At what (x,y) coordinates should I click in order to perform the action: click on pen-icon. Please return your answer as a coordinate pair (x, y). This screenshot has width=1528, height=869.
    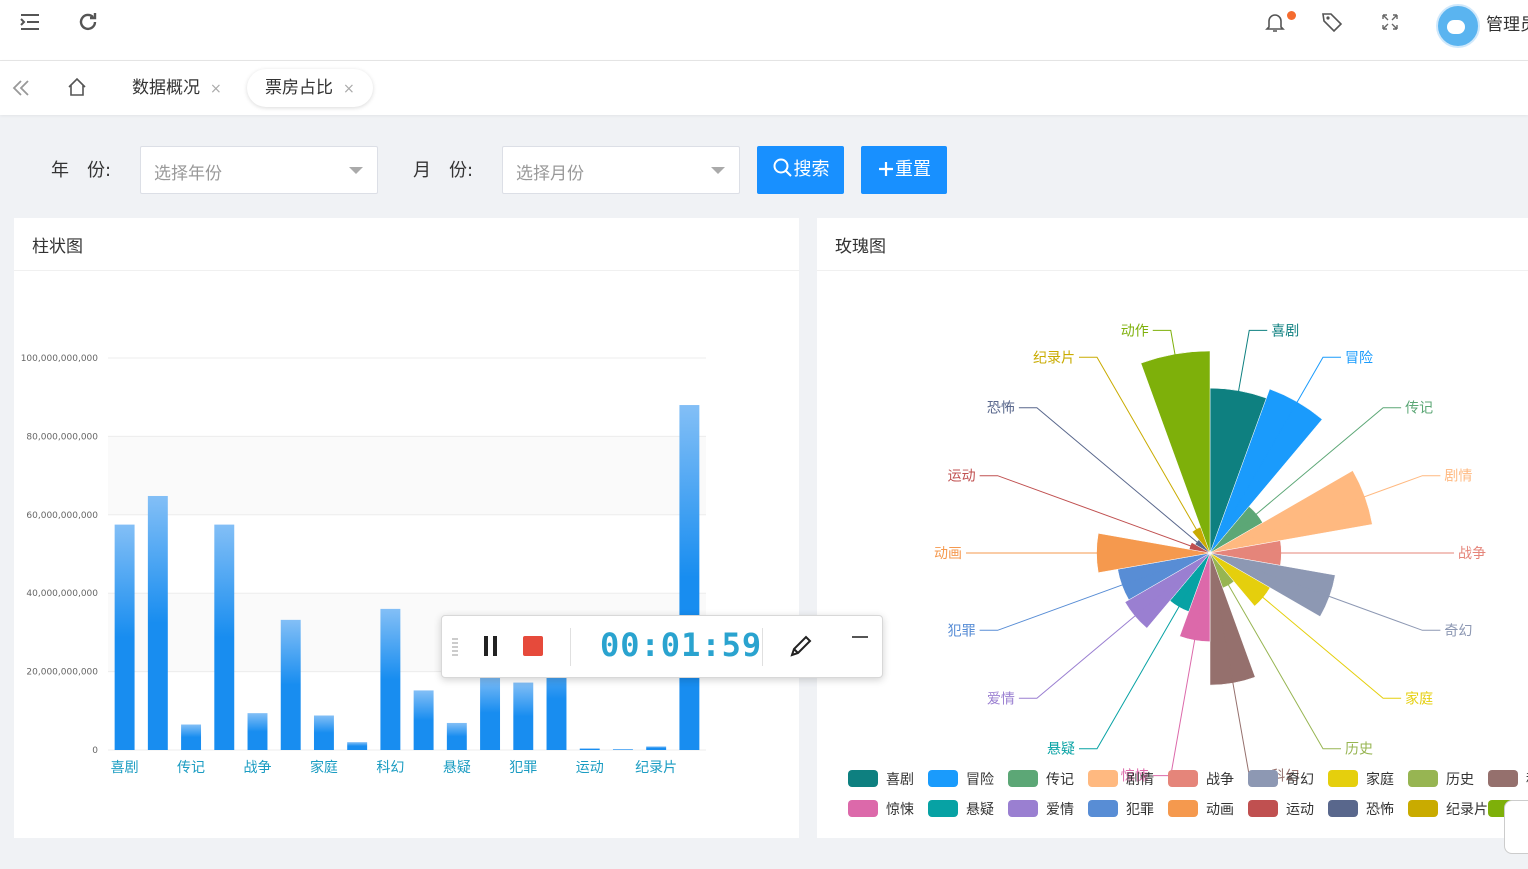
    Looking at the image, I should click on (801, 646).